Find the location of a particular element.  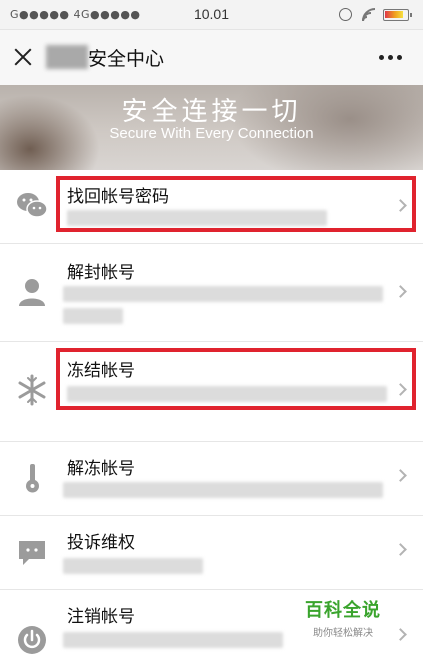

watermark-slogan: 助你轻松解决 is located at coordinates (343, 633).